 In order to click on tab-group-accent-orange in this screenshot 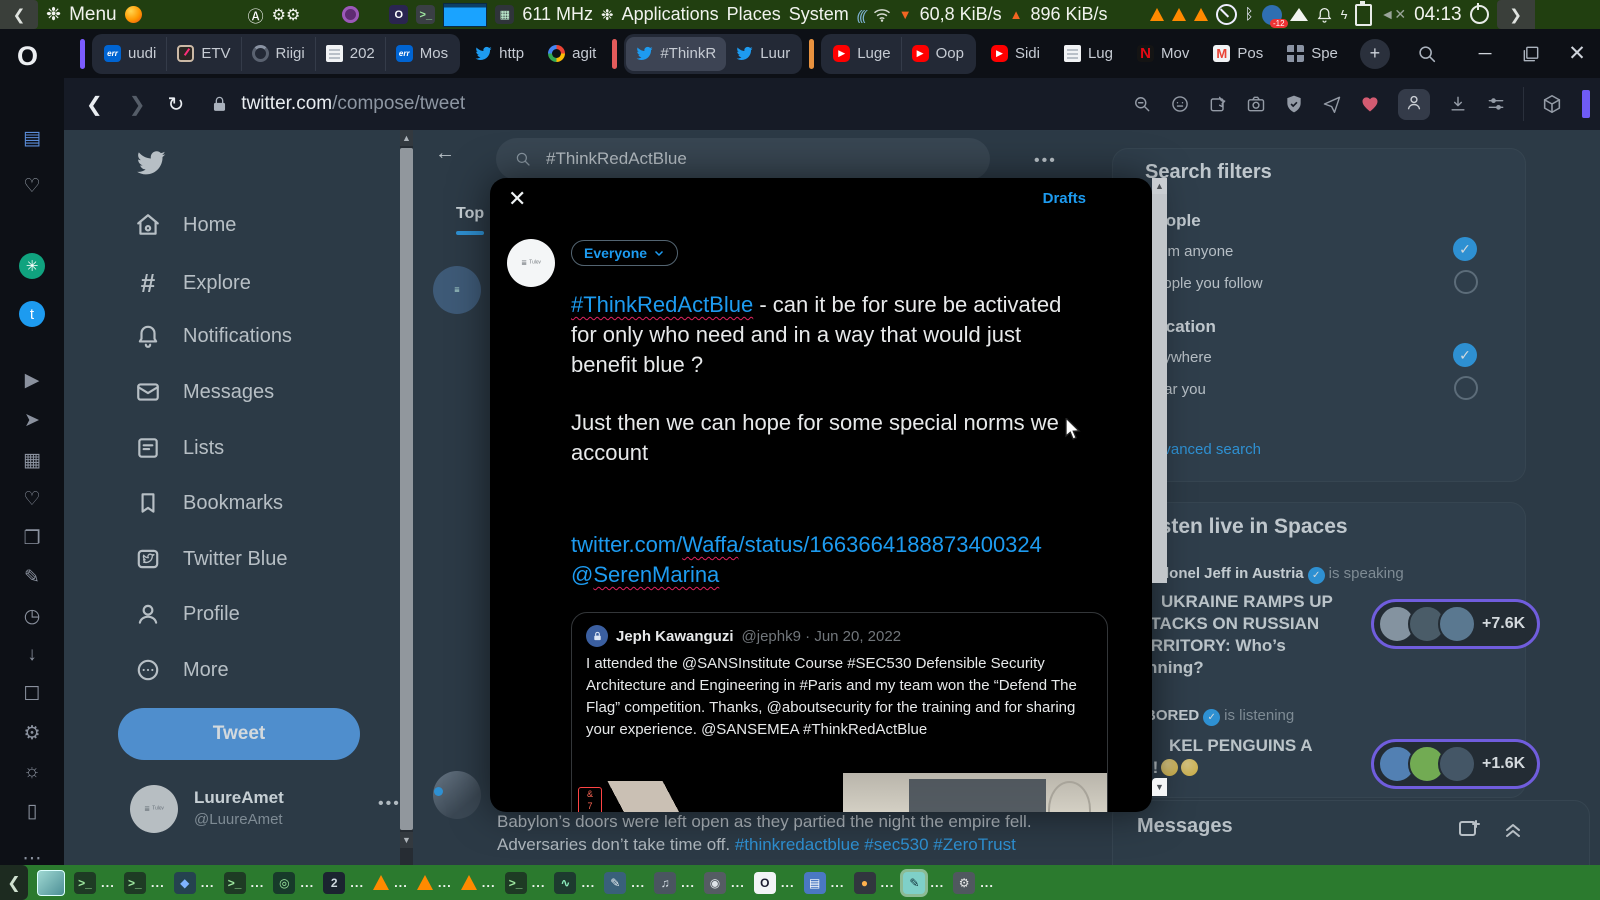, I will do `click(812, 53)`.